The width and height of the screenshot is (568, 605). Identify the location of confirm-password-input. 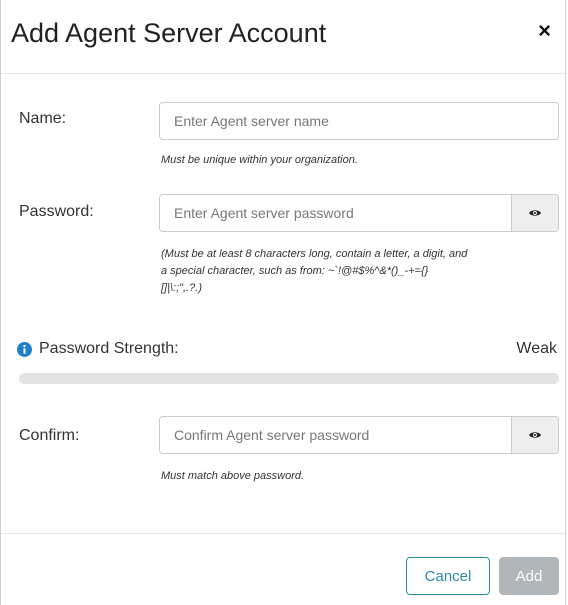
(335, 435).